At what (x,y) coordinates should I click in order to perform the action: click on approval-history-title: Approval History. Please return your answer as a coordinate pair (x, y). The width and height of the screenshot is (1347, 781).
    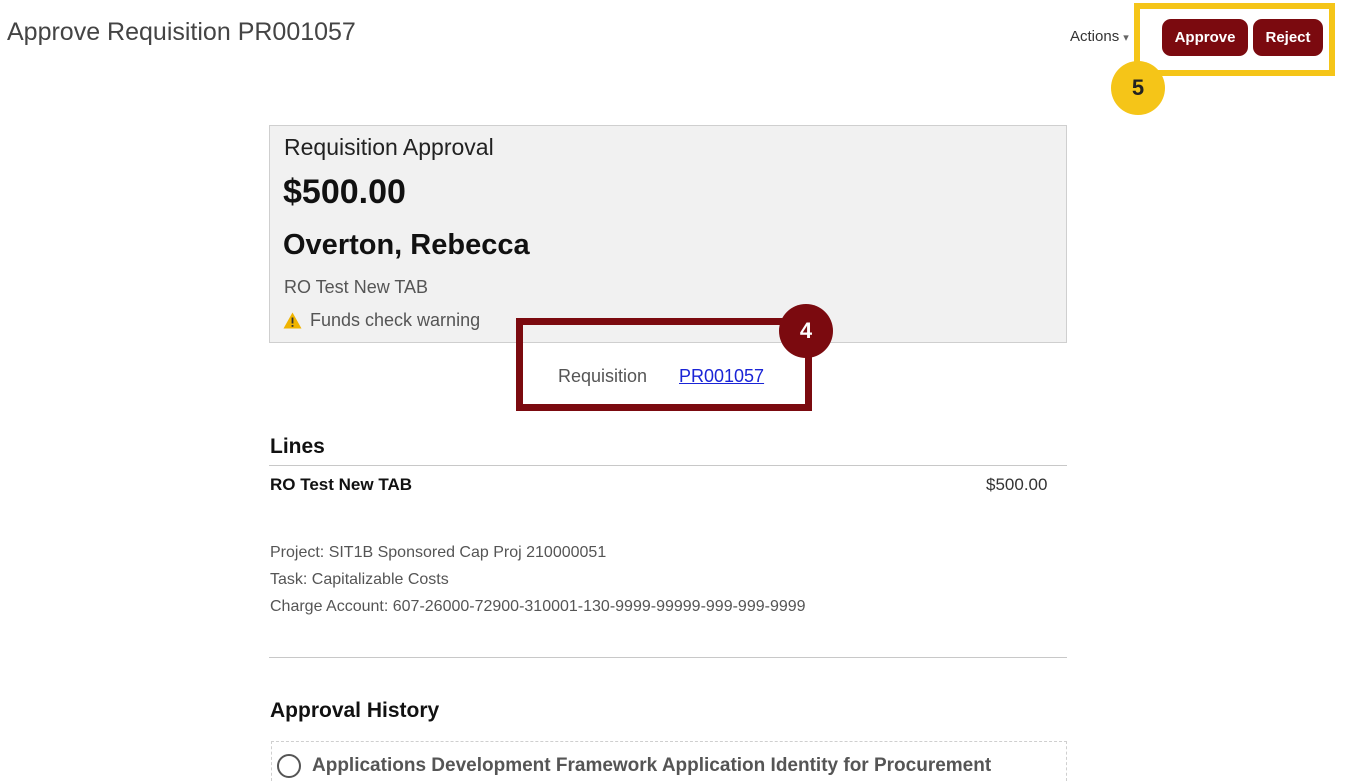
    Looking at the image, I should click on (355, 710).